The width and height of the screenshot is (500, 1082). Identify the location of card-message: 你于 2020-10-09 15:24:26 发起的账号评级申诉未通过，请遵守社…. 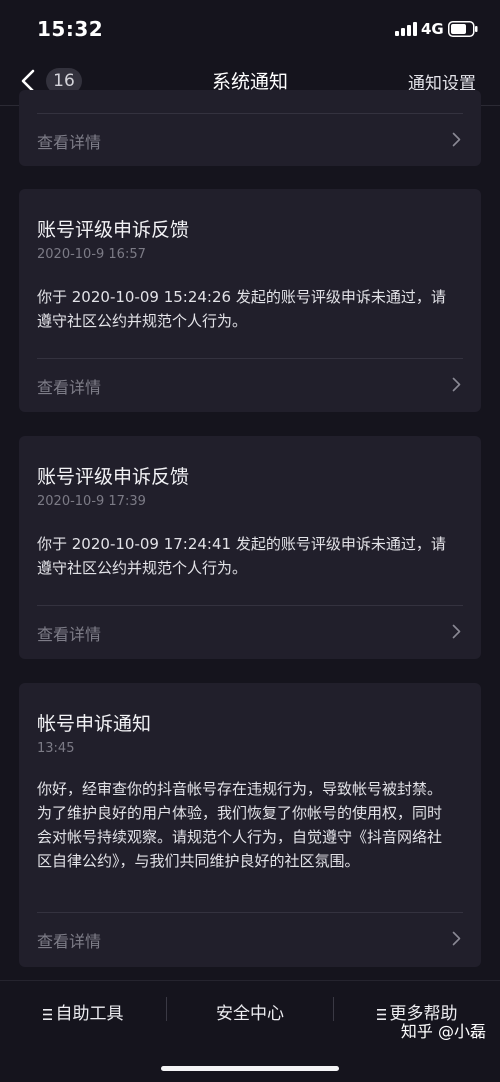
(241, 309).